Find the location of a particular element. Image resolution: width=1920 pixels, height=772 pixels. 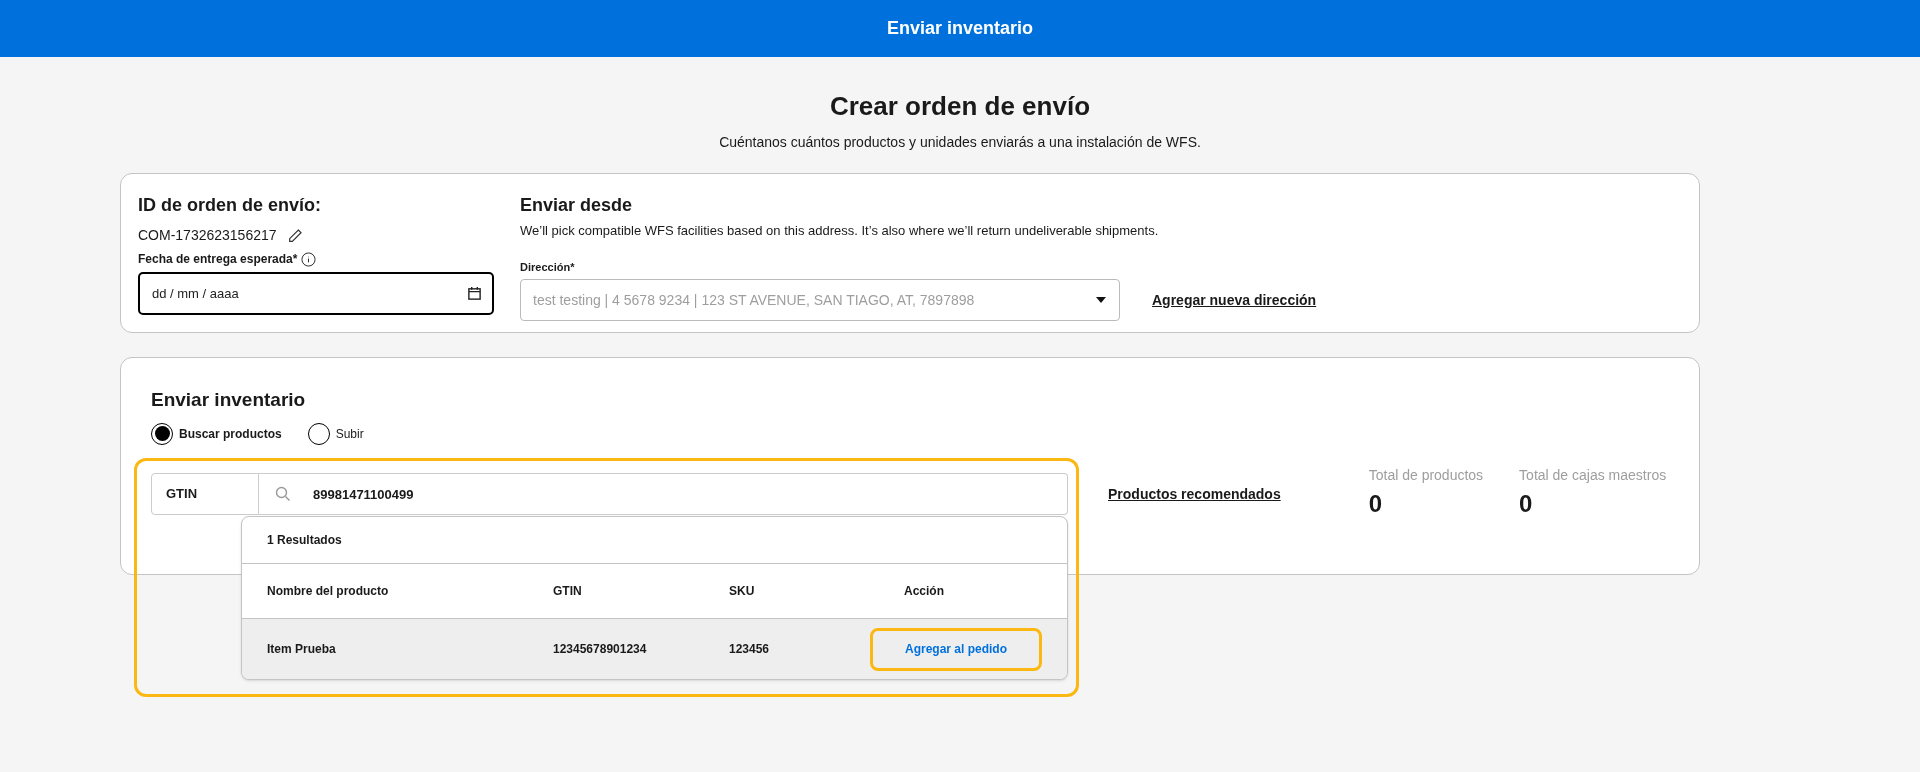

ship-from-description: We’ll pick compatible WFS facilities based on this address. It’s also where we’ll return undeliverable shipments. is located at coordinates (840, 231).